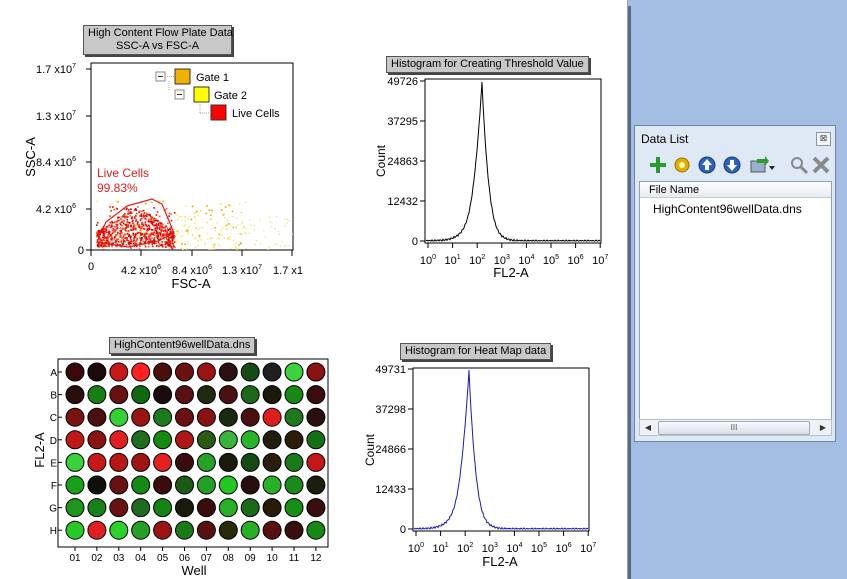 Image resolution: width=847 pixels, height=579 pixels. I want to click on well-E09, so click(250, 462).